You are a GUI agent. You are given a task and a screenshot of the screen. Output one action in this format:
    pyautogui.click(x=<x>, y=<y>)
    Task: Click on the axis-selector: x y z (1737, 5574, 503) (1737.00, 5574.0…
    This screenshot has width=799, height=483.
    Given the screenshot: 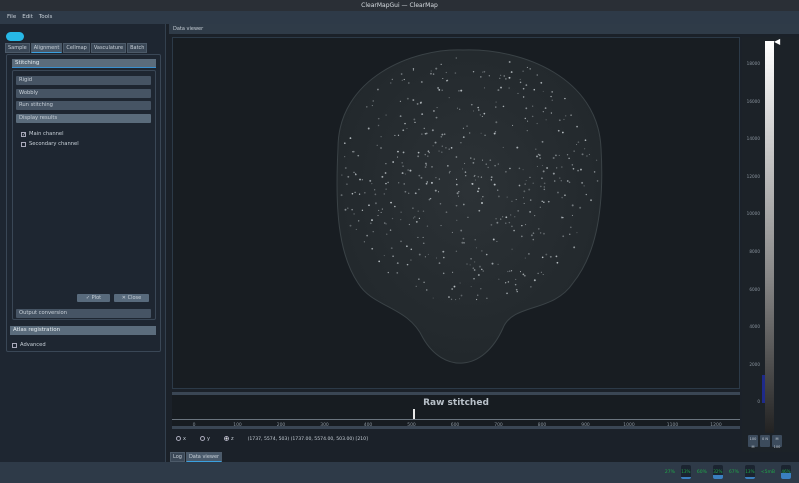 What is the action you would take?
    pyautogui.click(x=272, y=439)
    